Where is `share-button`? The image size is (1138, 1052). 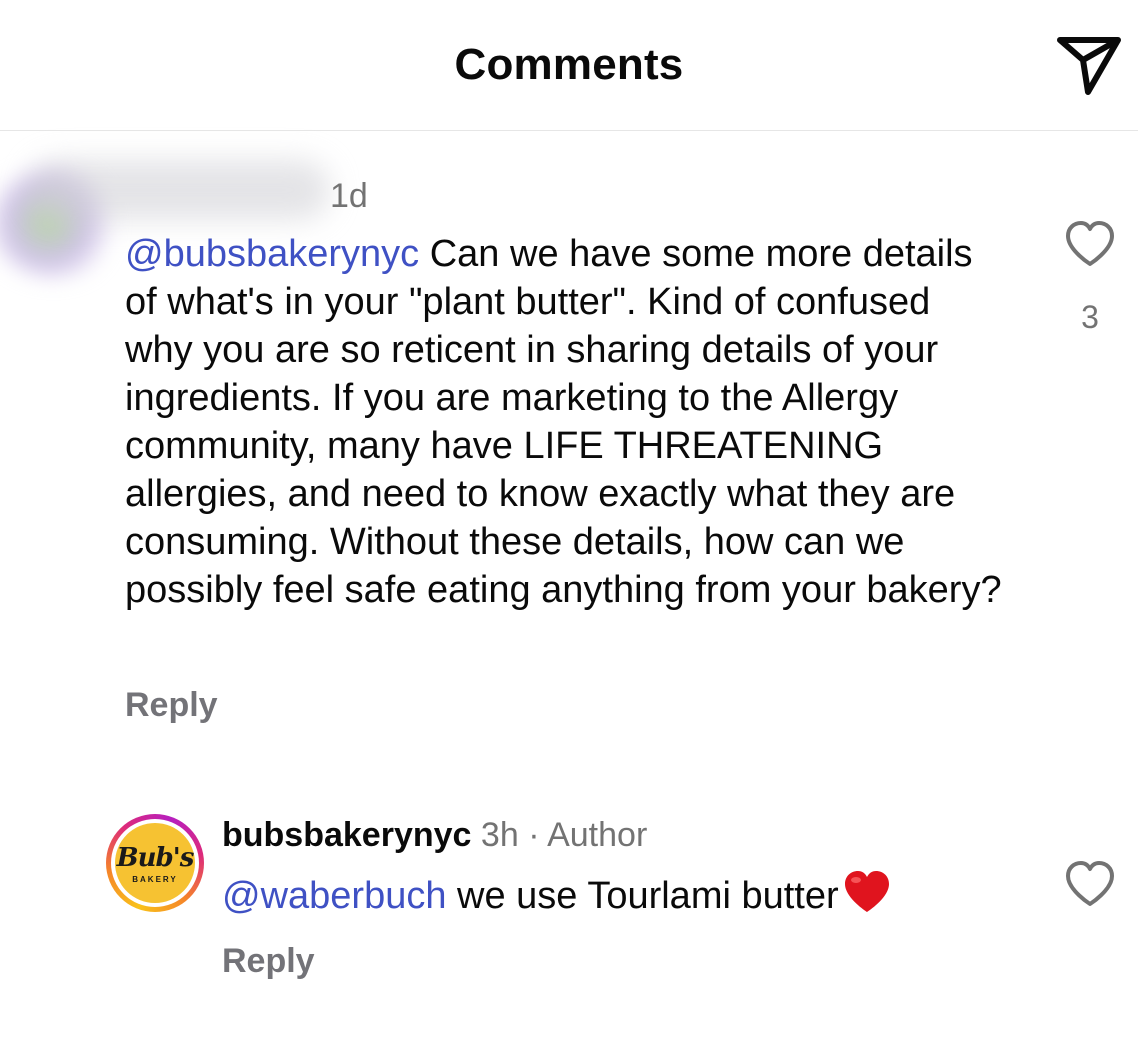
share-button is located at coordinates (1088, 68).